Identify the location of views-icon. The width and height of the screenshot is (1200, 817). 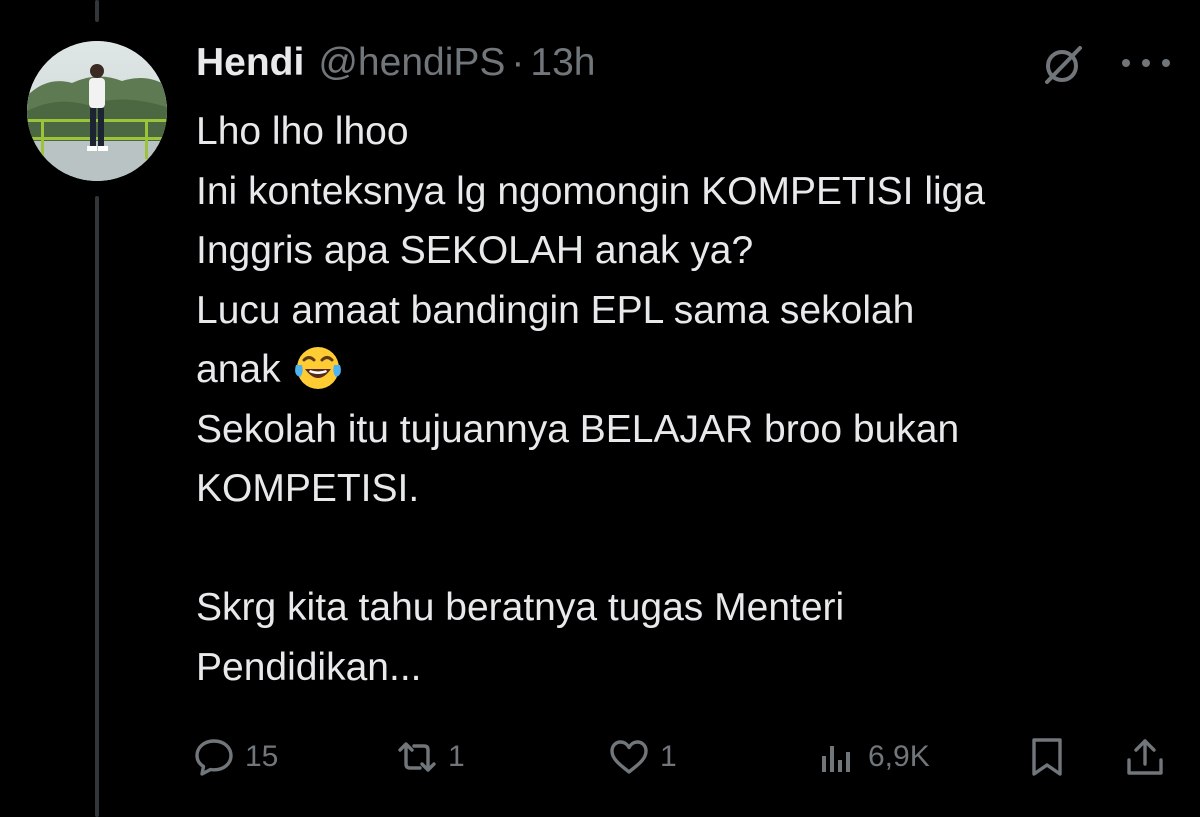
(836, 759).